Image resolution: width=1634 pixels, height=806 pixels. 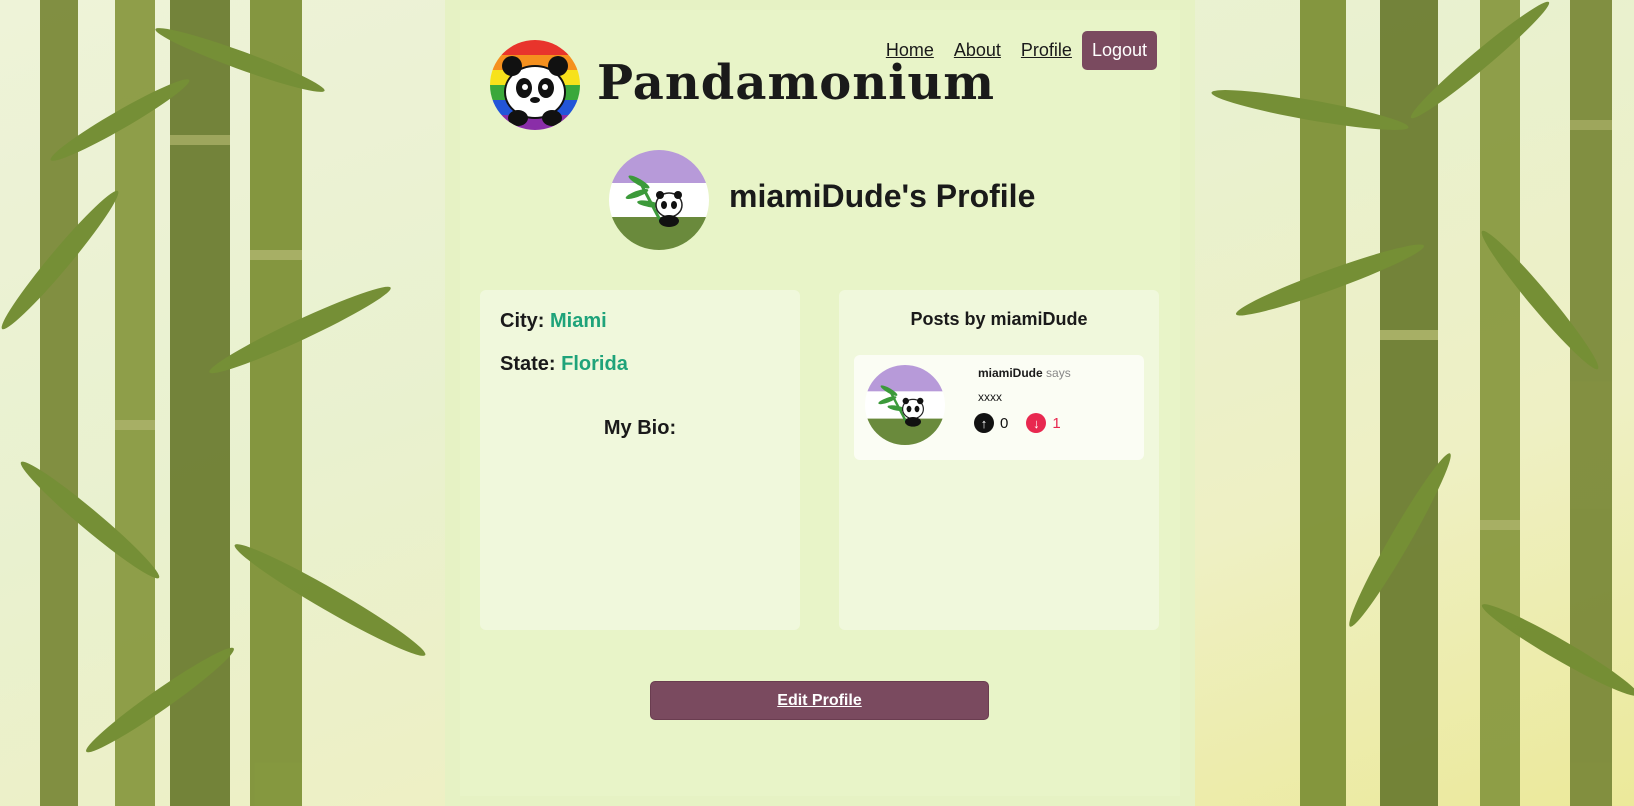 I want to click on upvote-arrow-icon: ↑, so click(x=984, y=423).